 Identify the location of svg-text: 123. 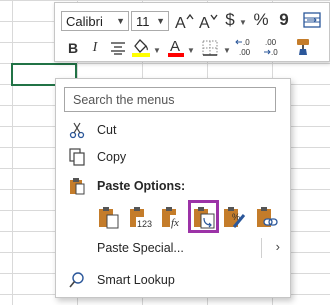
(144, 224).